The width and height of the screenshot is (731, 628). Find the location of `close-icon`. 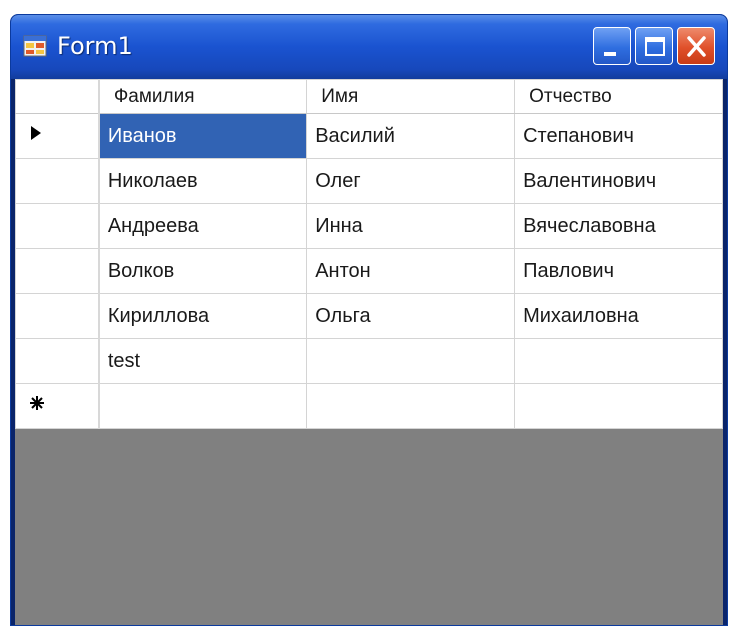

close-icon is located at coordinates (696, 46).